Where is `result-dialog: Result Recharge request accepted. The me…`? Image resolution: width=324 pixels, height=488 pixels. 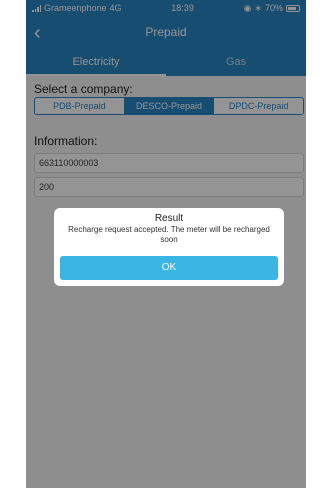 result-dialog: Result Recharge request accepted. The me… is located at coordinates (169, 247).